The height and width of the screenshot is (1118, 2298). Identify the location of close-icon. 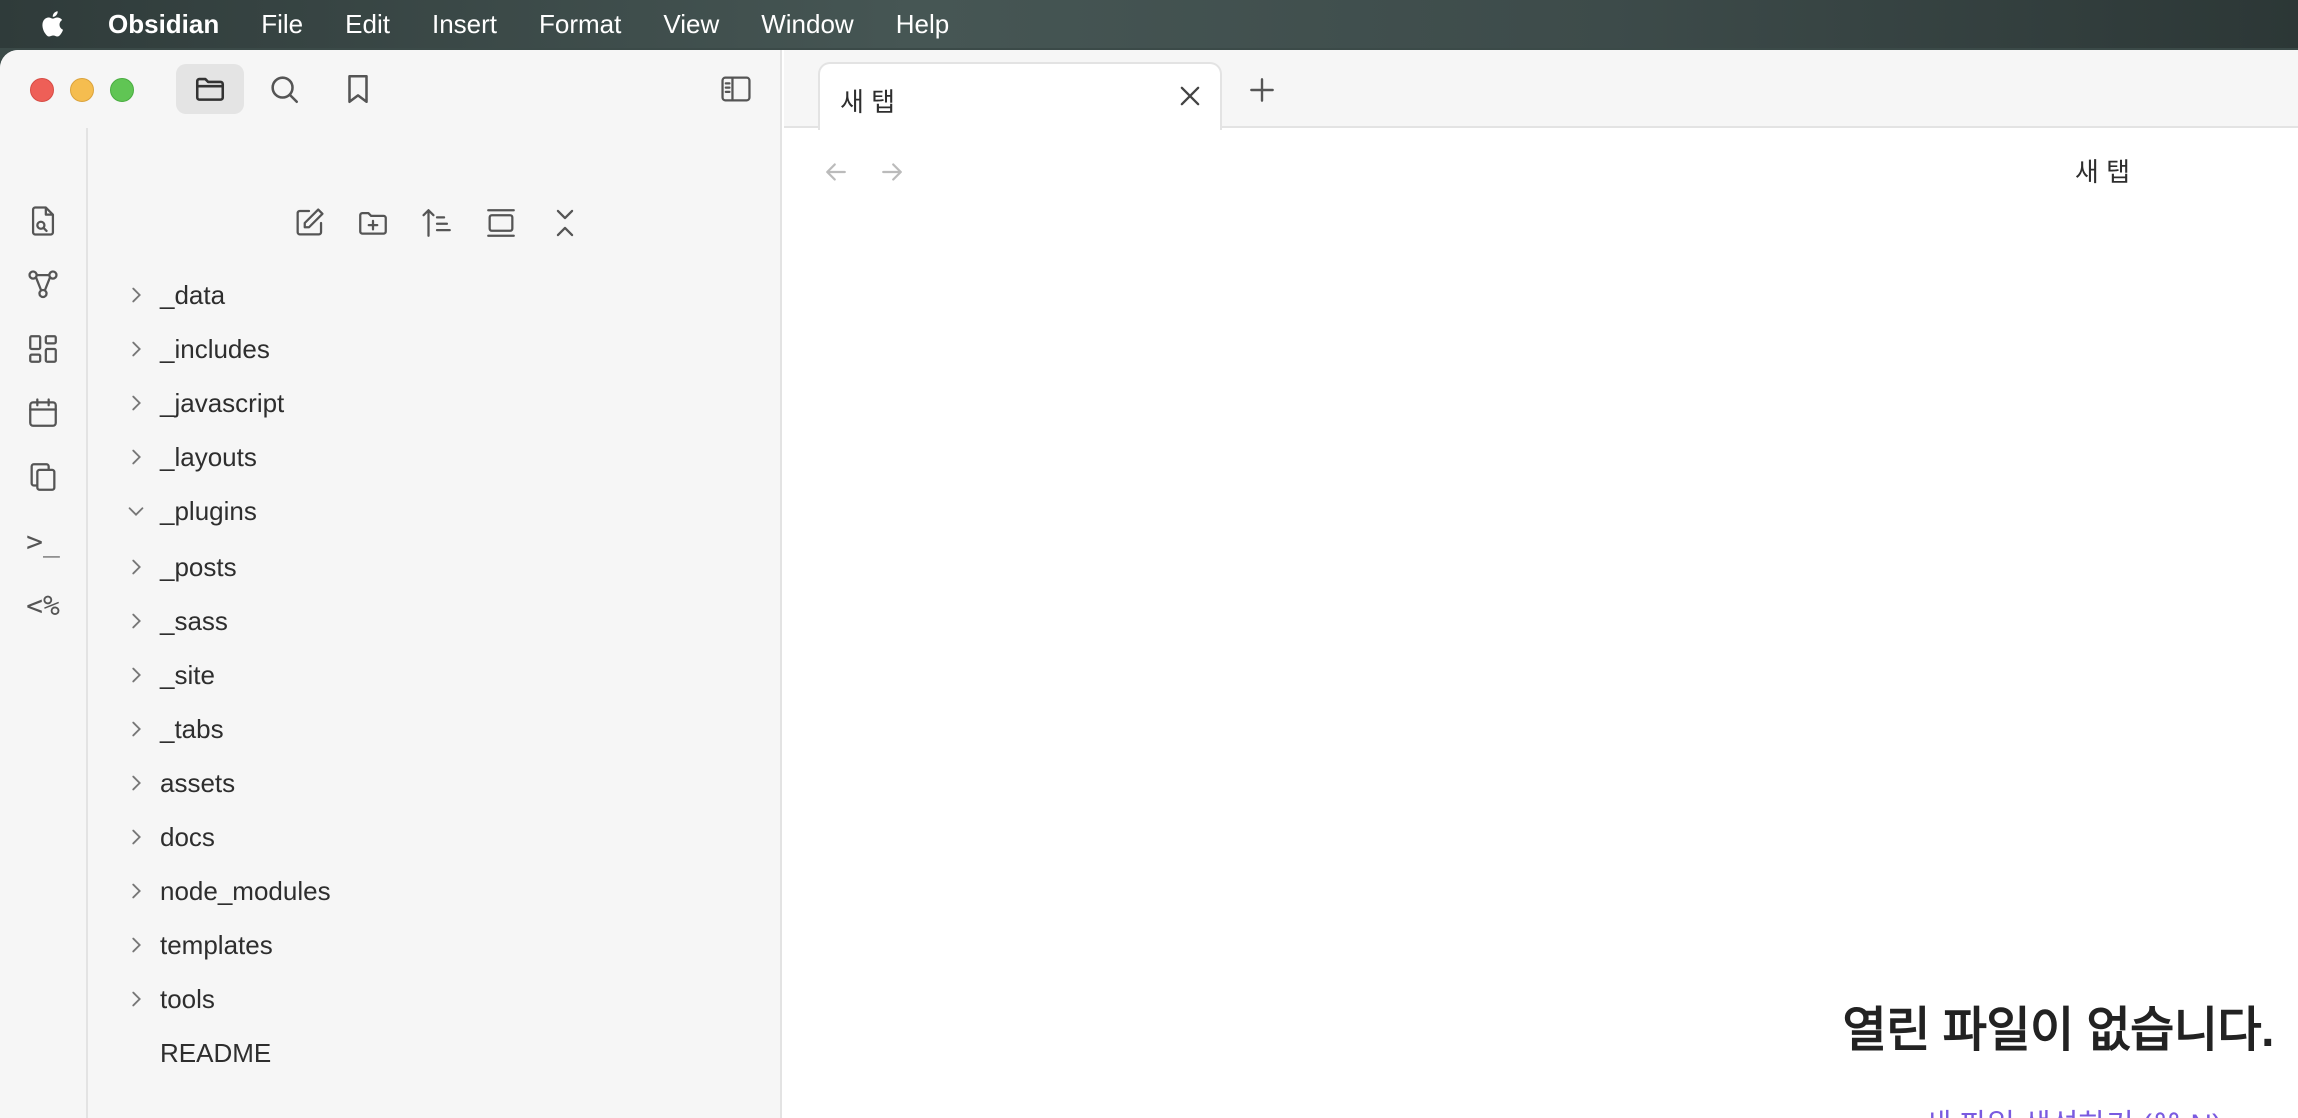
(1190, 96).